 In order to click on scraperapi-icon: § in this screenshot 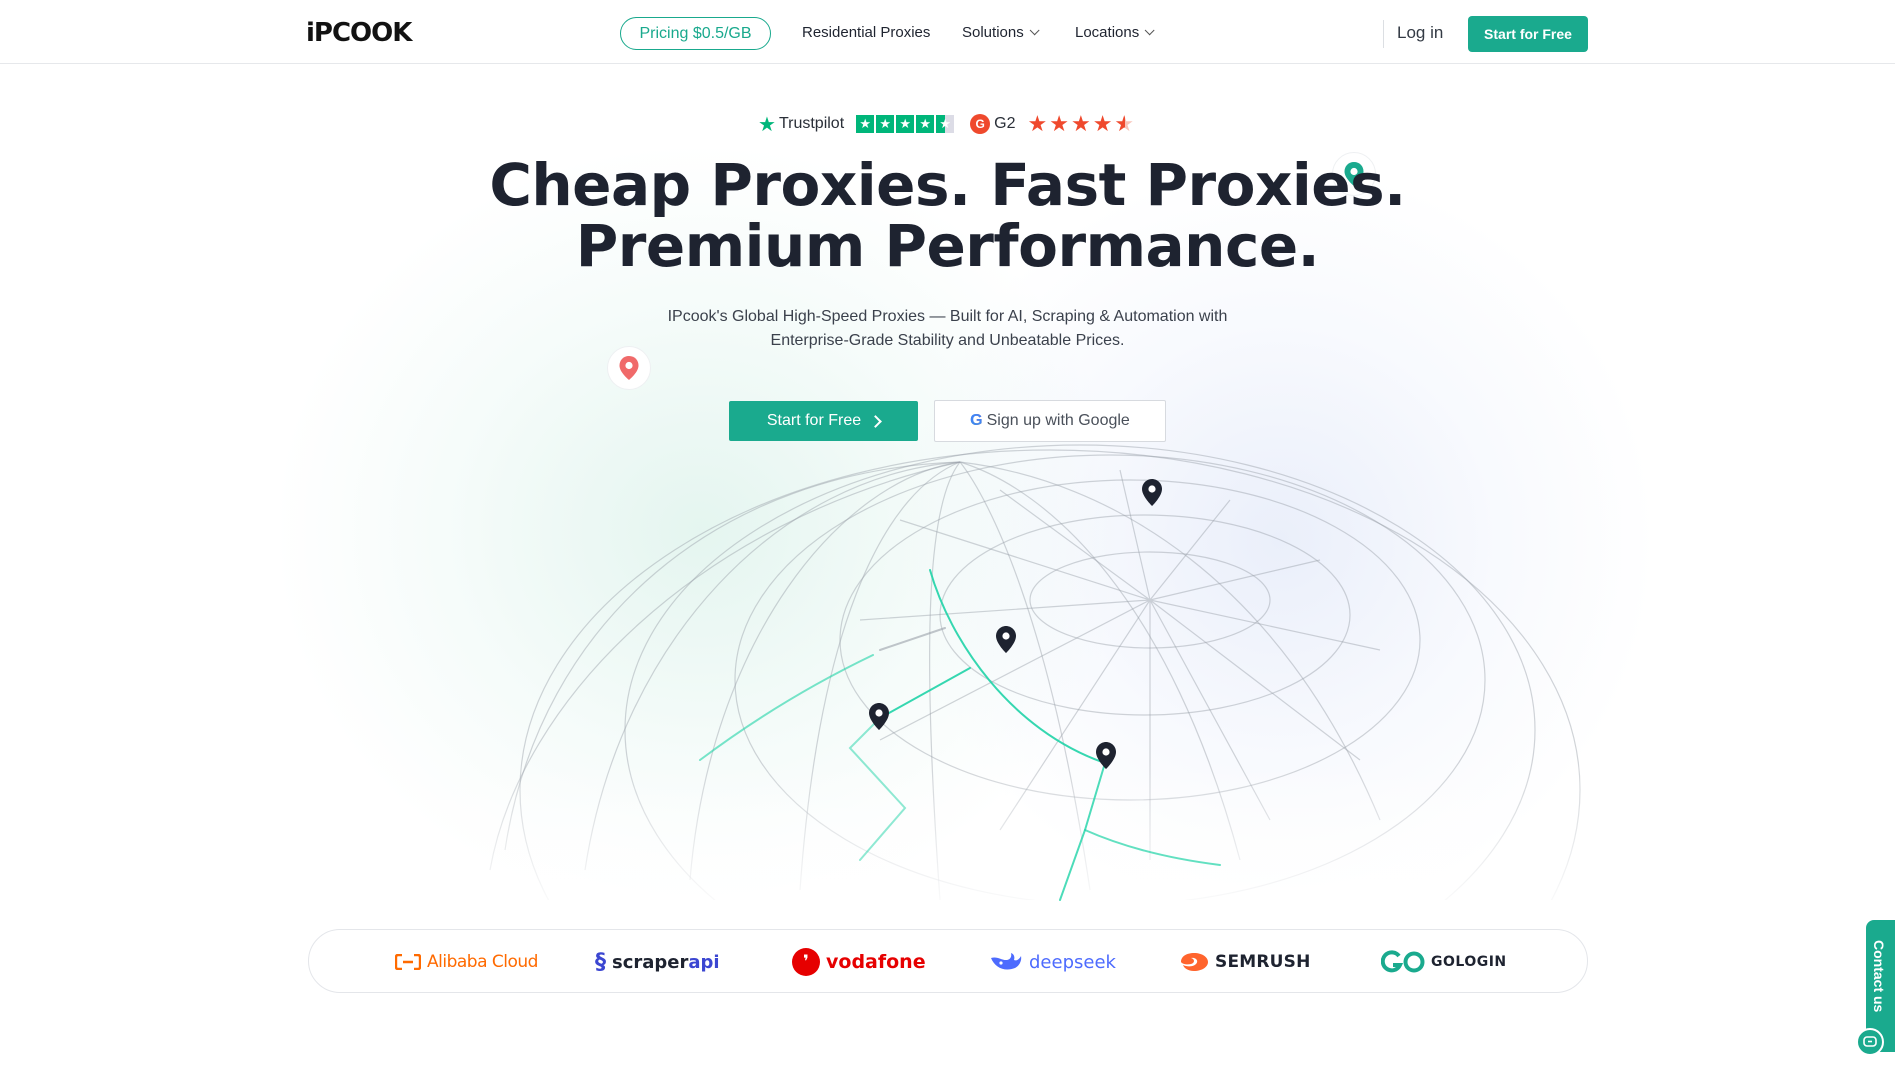, I will do `click(600, 962)`.